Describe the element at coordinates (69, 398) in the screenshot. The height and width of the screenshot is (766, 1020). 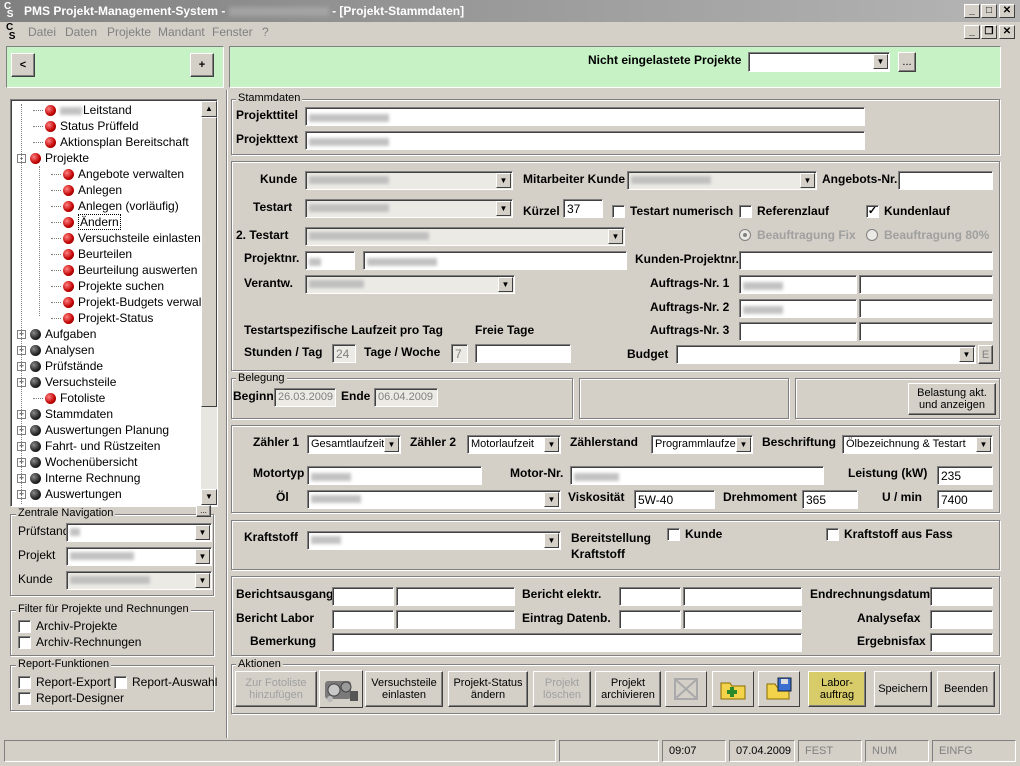
I see `tree-item: Fotoliste` at that location.